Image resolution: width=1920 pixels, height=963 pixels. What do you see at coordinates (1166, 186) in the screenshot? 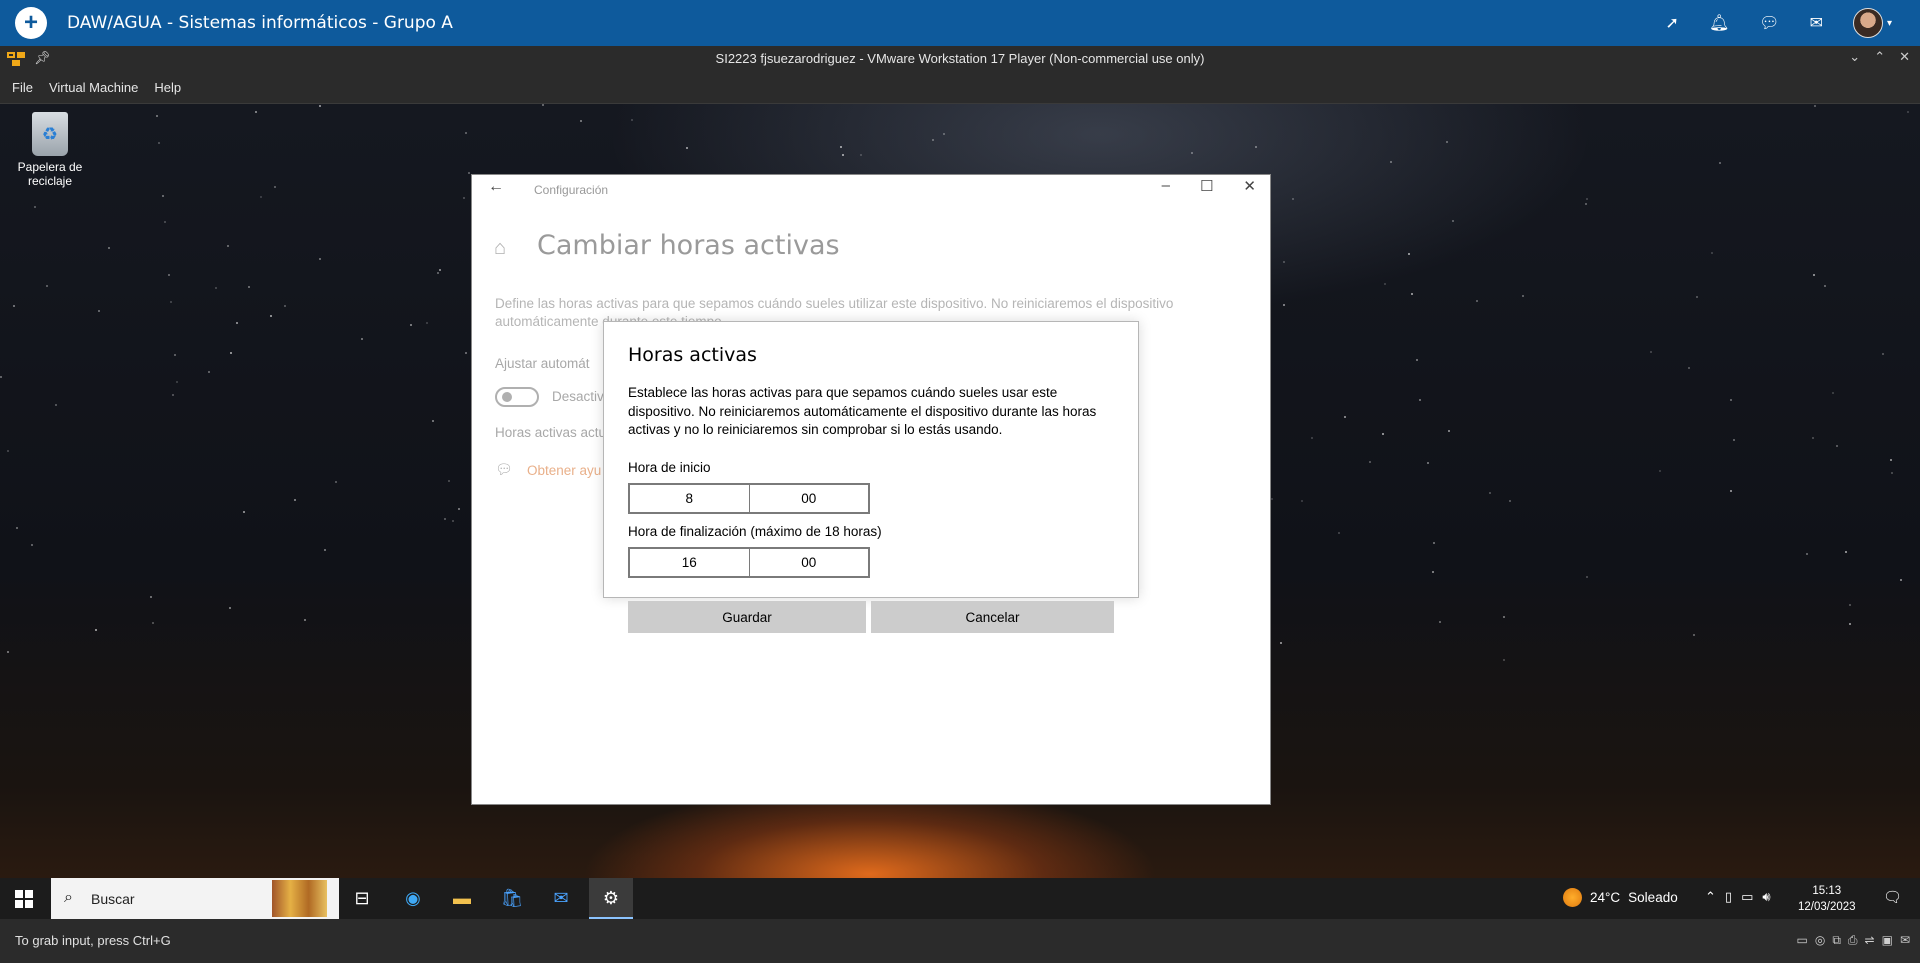
I see `minimize-icon: –` at bounding box center [1166, 186].